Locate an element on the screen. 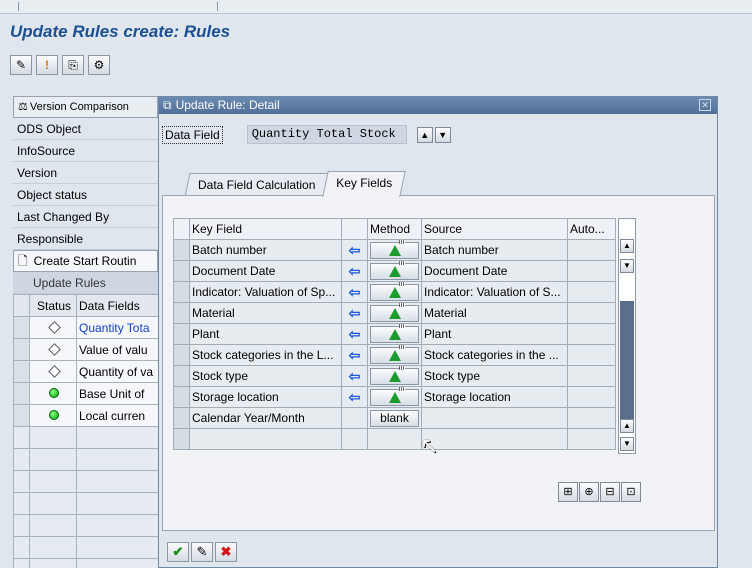 This screenshot has width=752, height=568. table-row: Value of valu is located at coordinates (86, 349).